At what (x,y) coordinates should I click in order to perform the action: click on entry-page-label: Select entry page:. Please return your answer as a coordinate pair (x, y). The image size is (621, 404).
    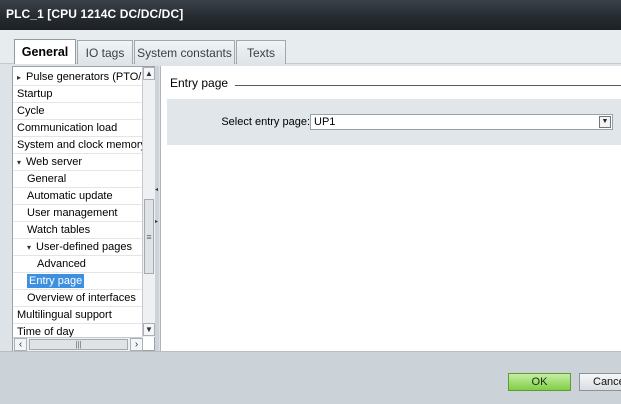
    Looking at the image, I should click on (265, 122).